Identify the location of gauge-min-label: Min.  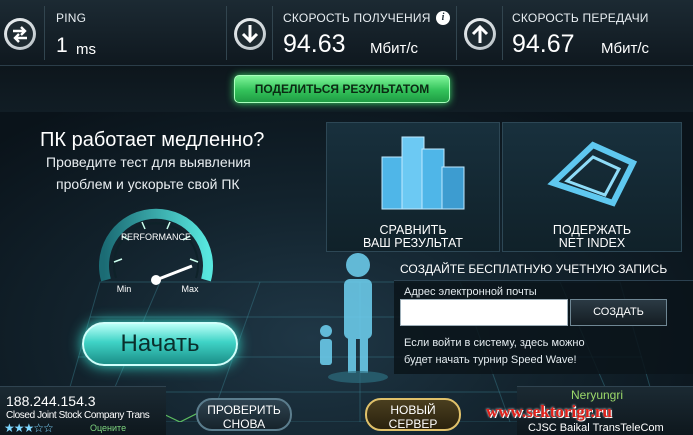
(124, 289).